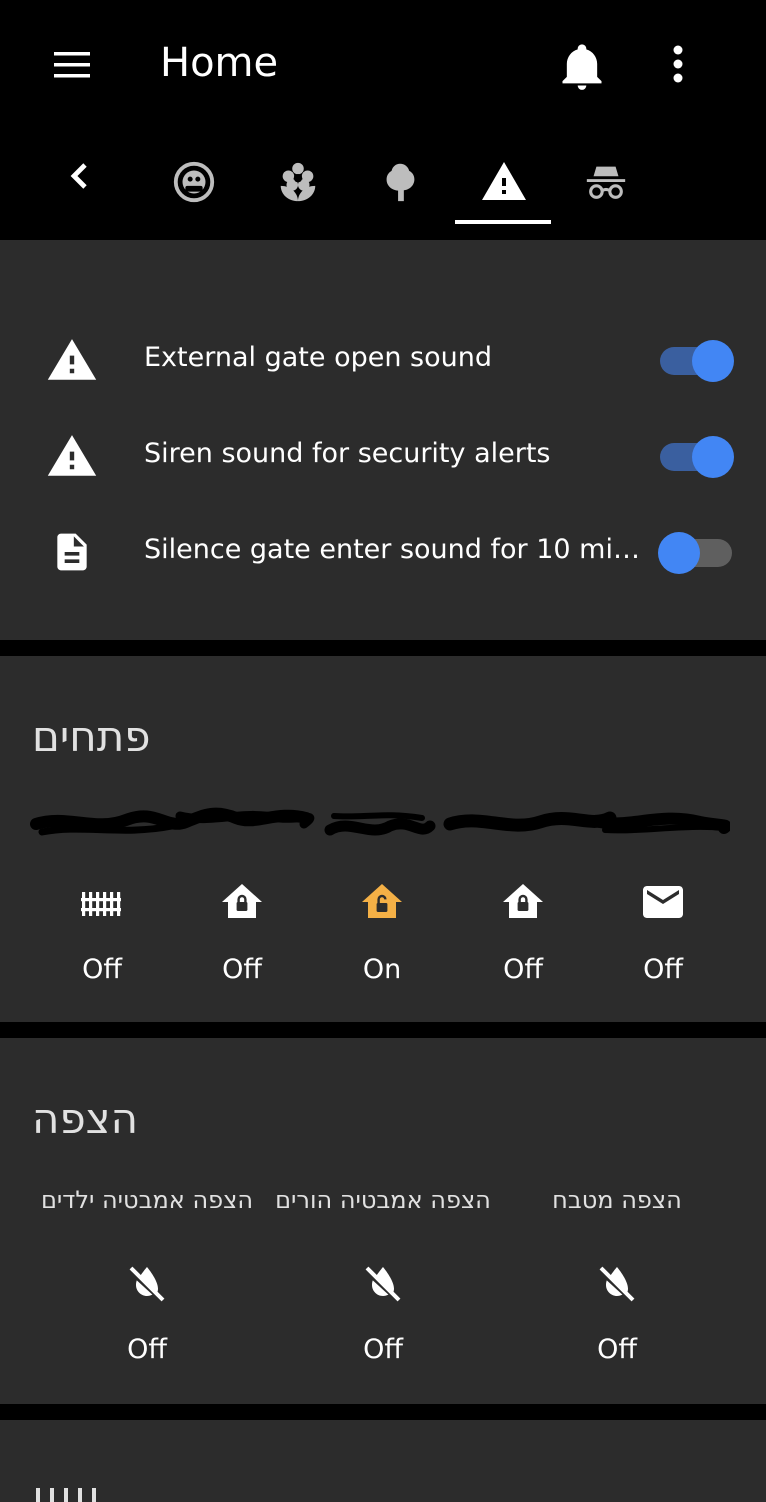 The width and height of the screenshot is (766, 1502). I want to click on next-card, so click(383, 1461).